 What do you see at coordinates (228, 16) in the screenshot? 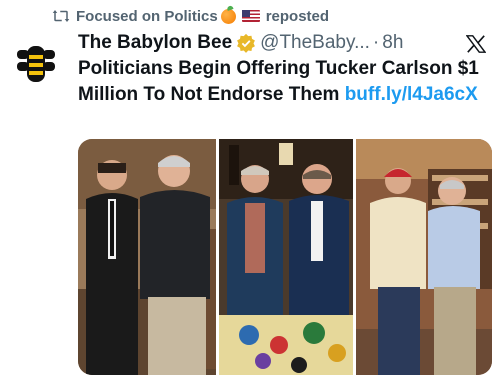
I see `orange-emoji` at bounding box center [228, 16].